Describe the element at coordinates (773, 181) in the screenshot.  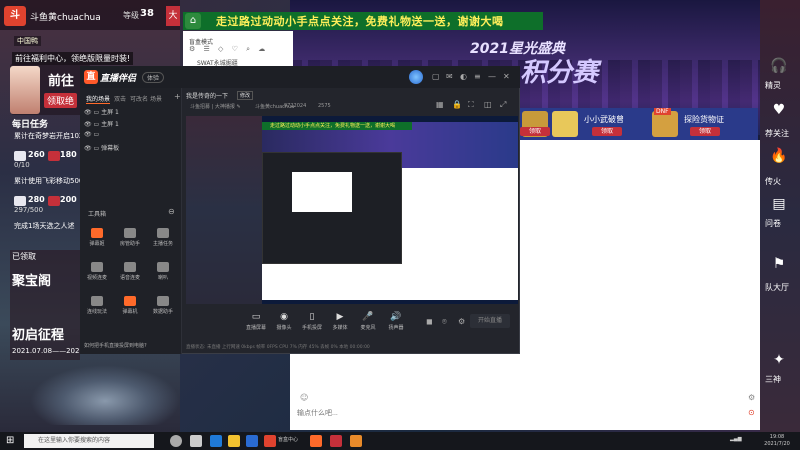
I see `right-menu-label: 传火` at that location.